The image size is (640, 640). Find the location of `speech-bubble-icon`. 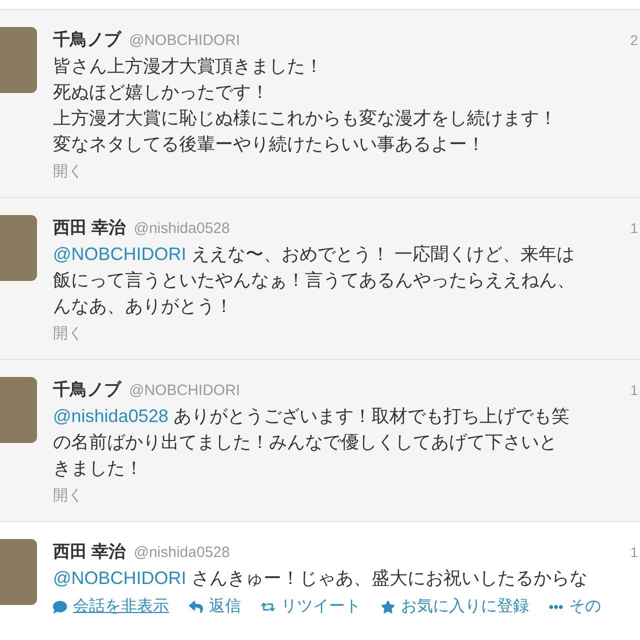

speech-bubble-icon is located at coordinates (60, 607).